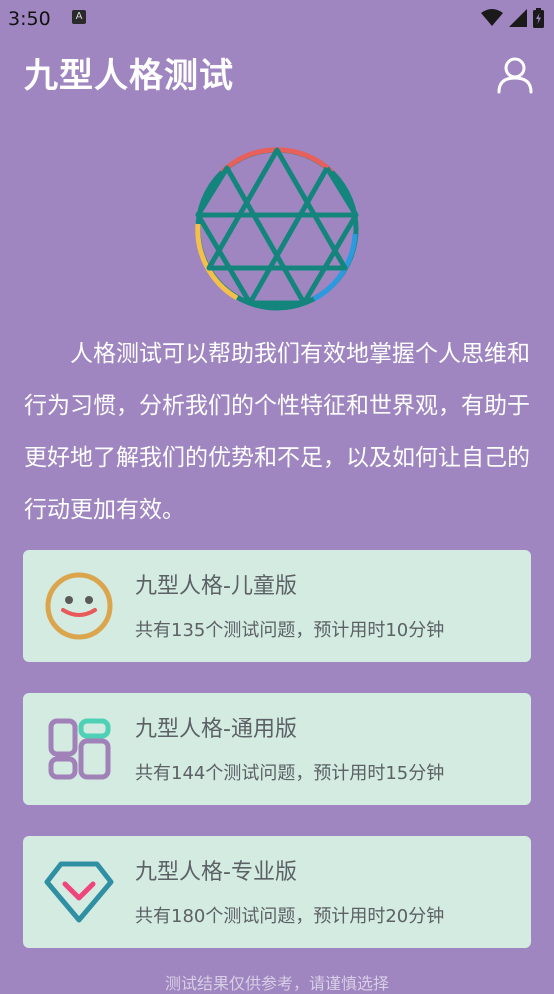  I want to click on profile-button, so click(515, 75).